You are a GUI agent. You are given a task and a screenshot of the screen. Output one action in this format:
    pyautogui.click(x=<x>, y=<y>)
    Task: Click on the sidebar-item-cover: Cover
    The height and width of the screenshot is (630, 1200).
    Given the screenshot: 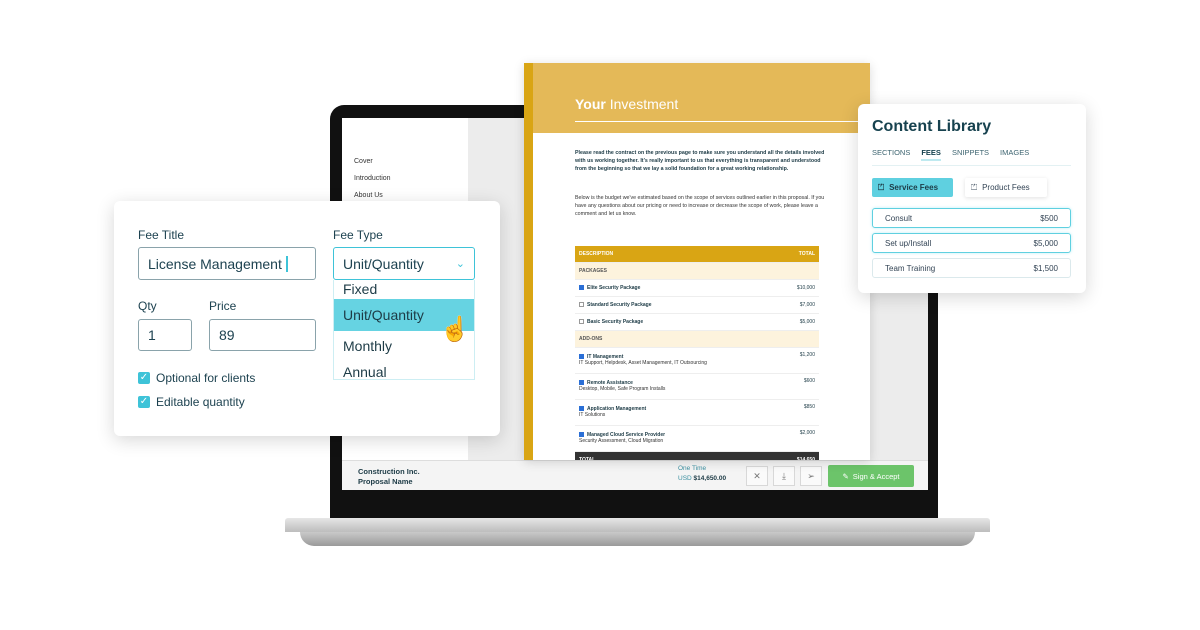 What is the action you would take?
    pyautogui.click(x=363, y=161)
    